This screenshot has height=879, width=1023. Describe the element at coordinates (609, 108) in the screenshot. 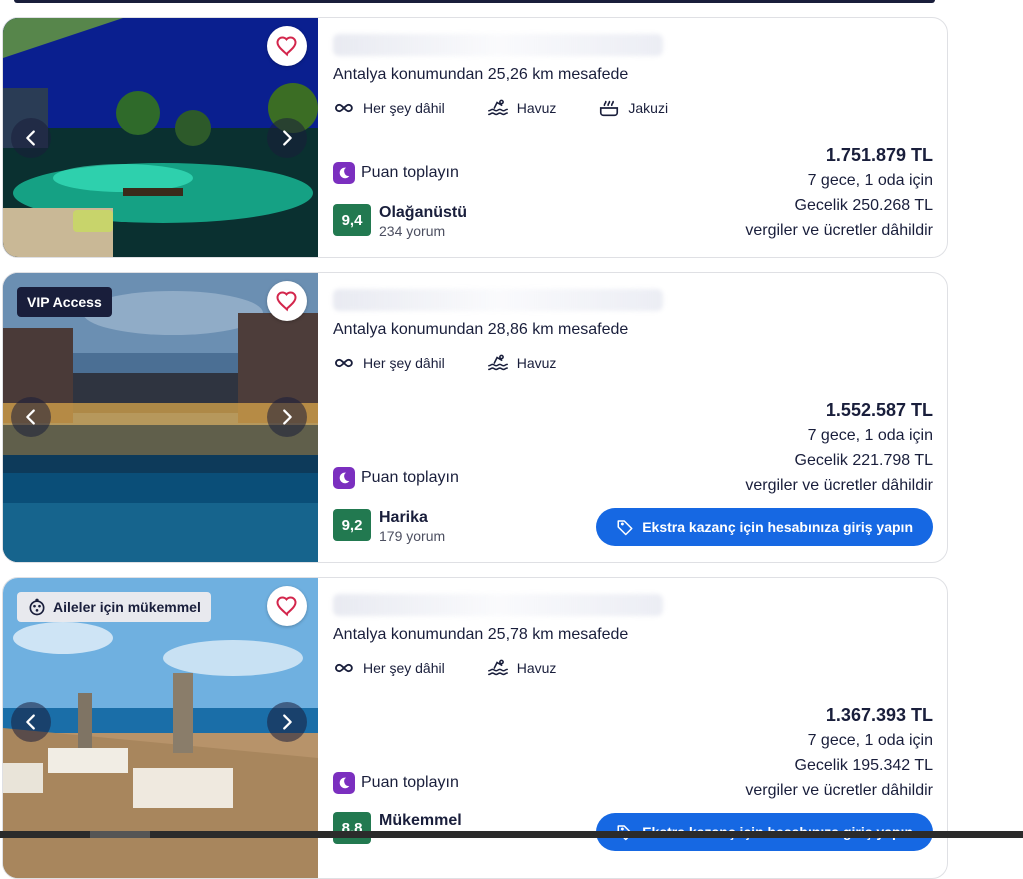

I see `hot-tub-icon` at that location.